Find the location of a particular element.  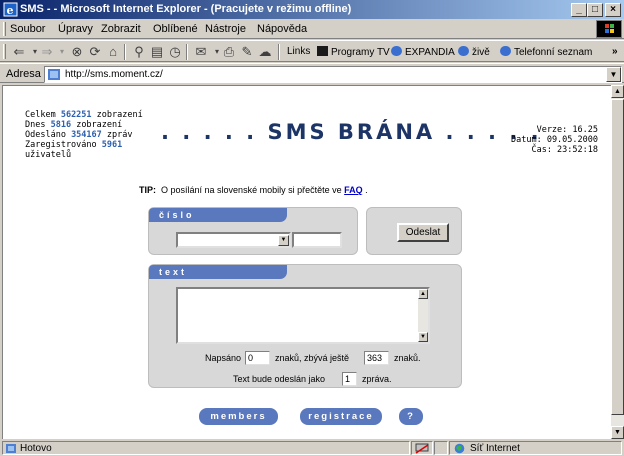

parts-label: Text bude odeslán jako is located at coordinates (279, 379).